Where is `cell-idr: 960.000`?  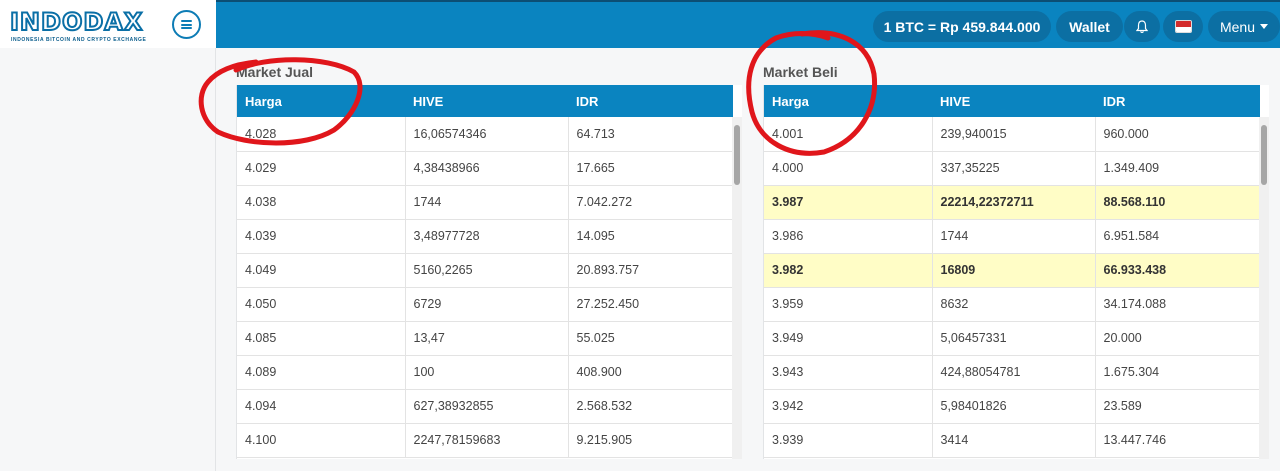 cell-idr: 960.000 is located at coordinates (1177, 134).